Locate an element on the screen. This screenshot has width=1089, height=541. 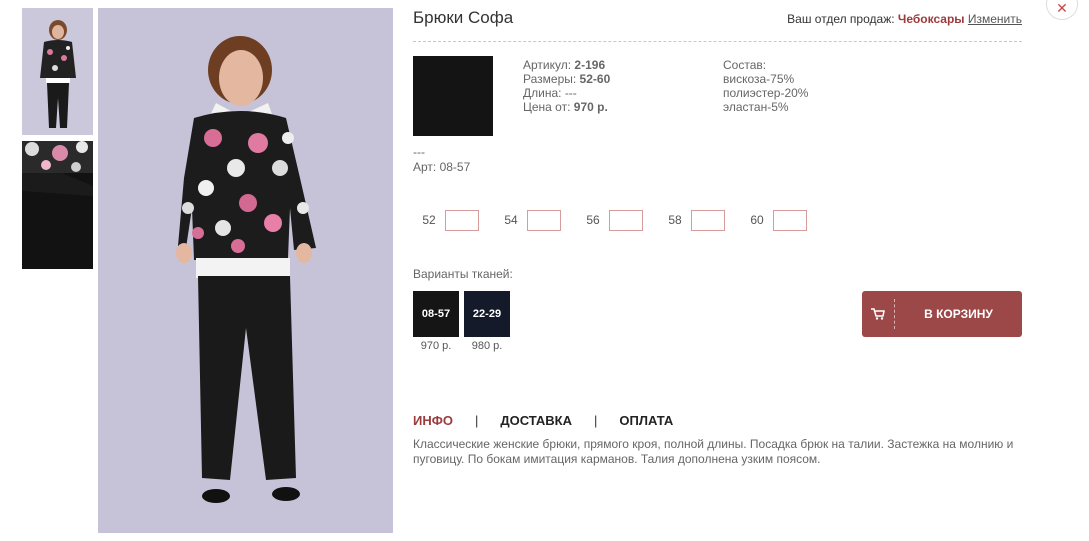
size-item: 58 is located at coordinates (692, 220).